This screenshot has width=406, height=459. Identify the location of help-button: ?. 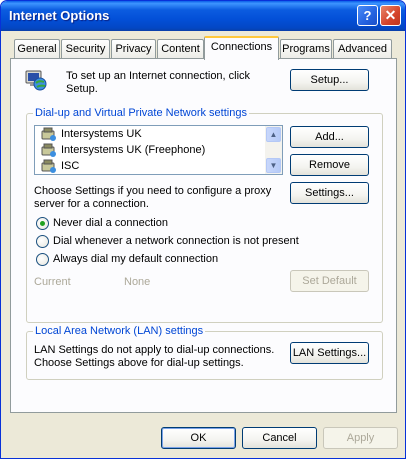
(367, 15).